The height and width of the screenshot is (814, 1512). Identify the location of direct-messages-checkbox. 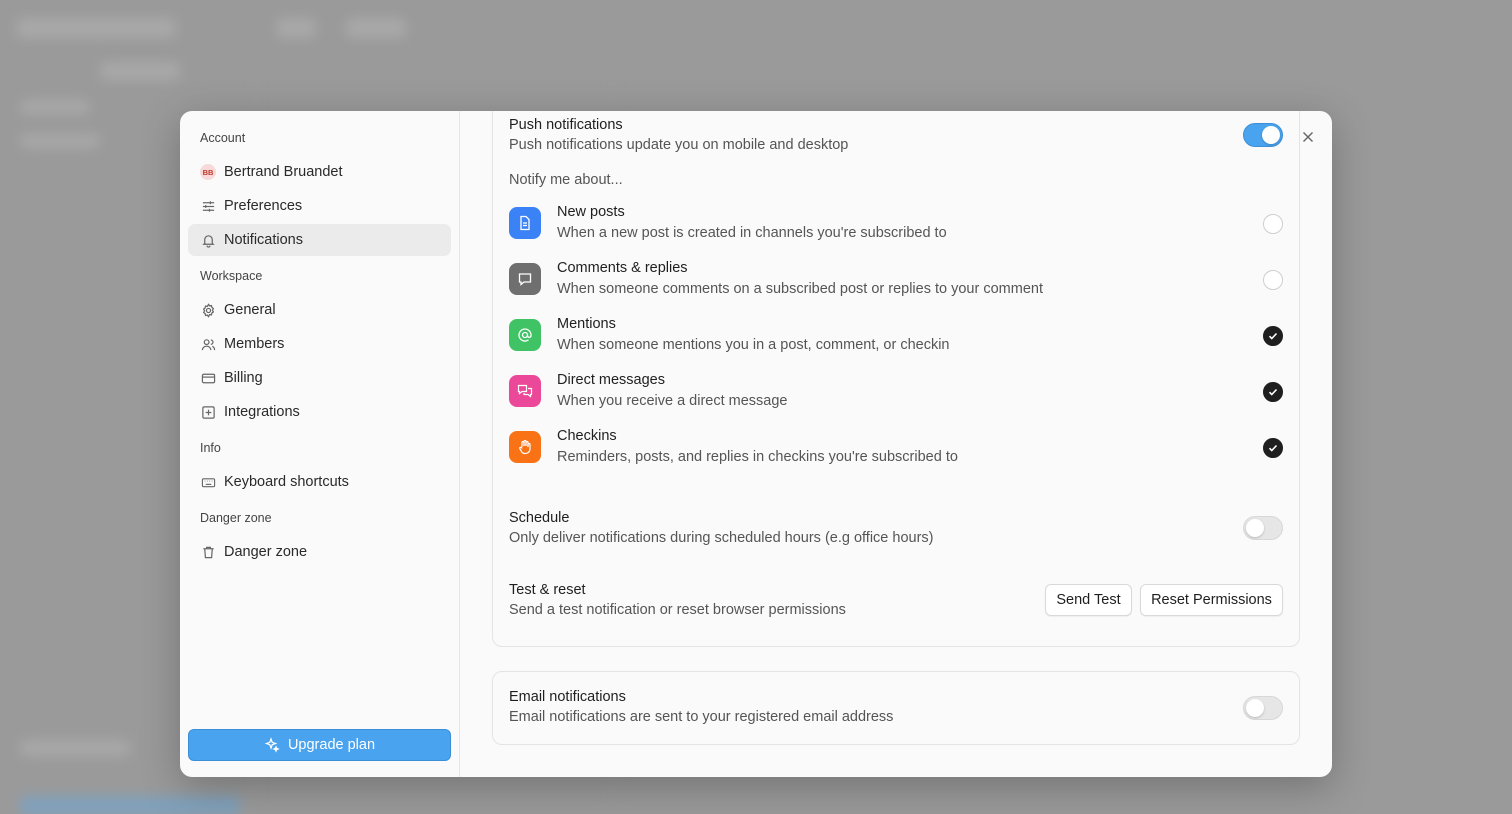
(1273, 392).